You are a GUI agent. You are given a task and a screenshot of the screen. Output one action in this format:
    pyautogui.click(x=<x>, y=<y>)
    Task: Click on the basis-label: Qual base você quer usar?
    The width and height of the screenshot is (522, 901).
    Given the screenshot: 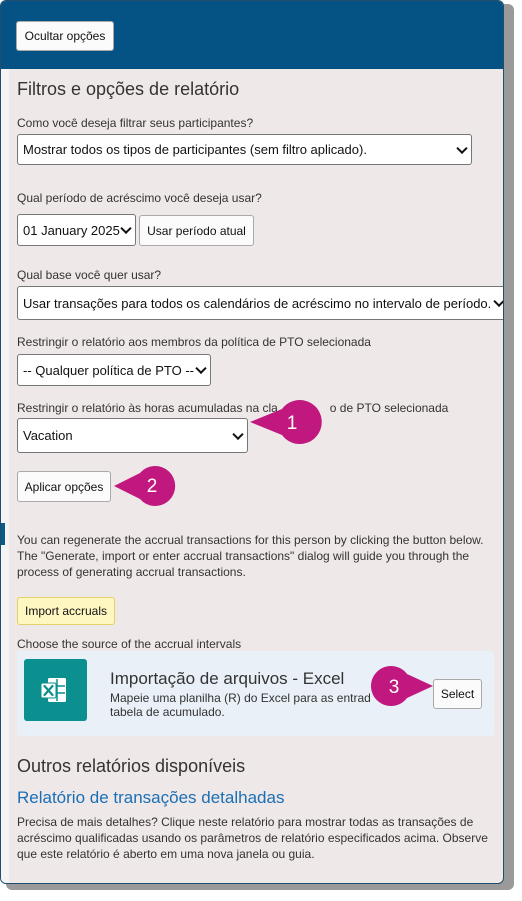 What is the action you would take?
    pyautogui.click(x=89, y=275)
    